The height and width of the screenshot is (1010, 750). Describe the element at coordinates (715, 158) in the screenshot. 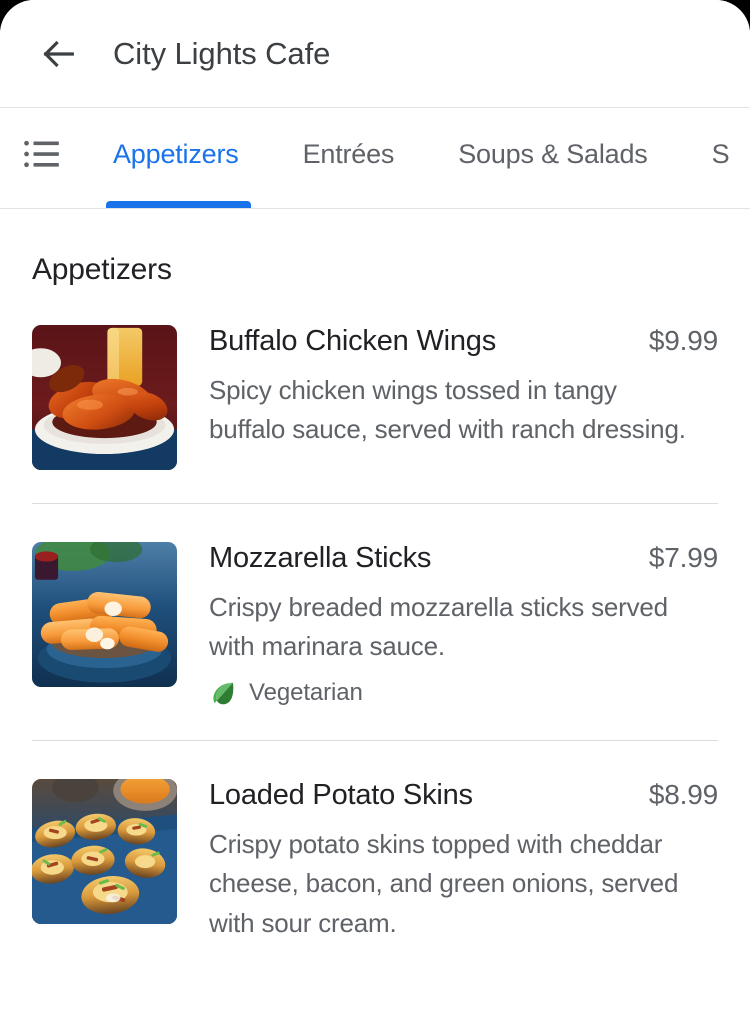

I see `tab-partial-next: S` at that location.